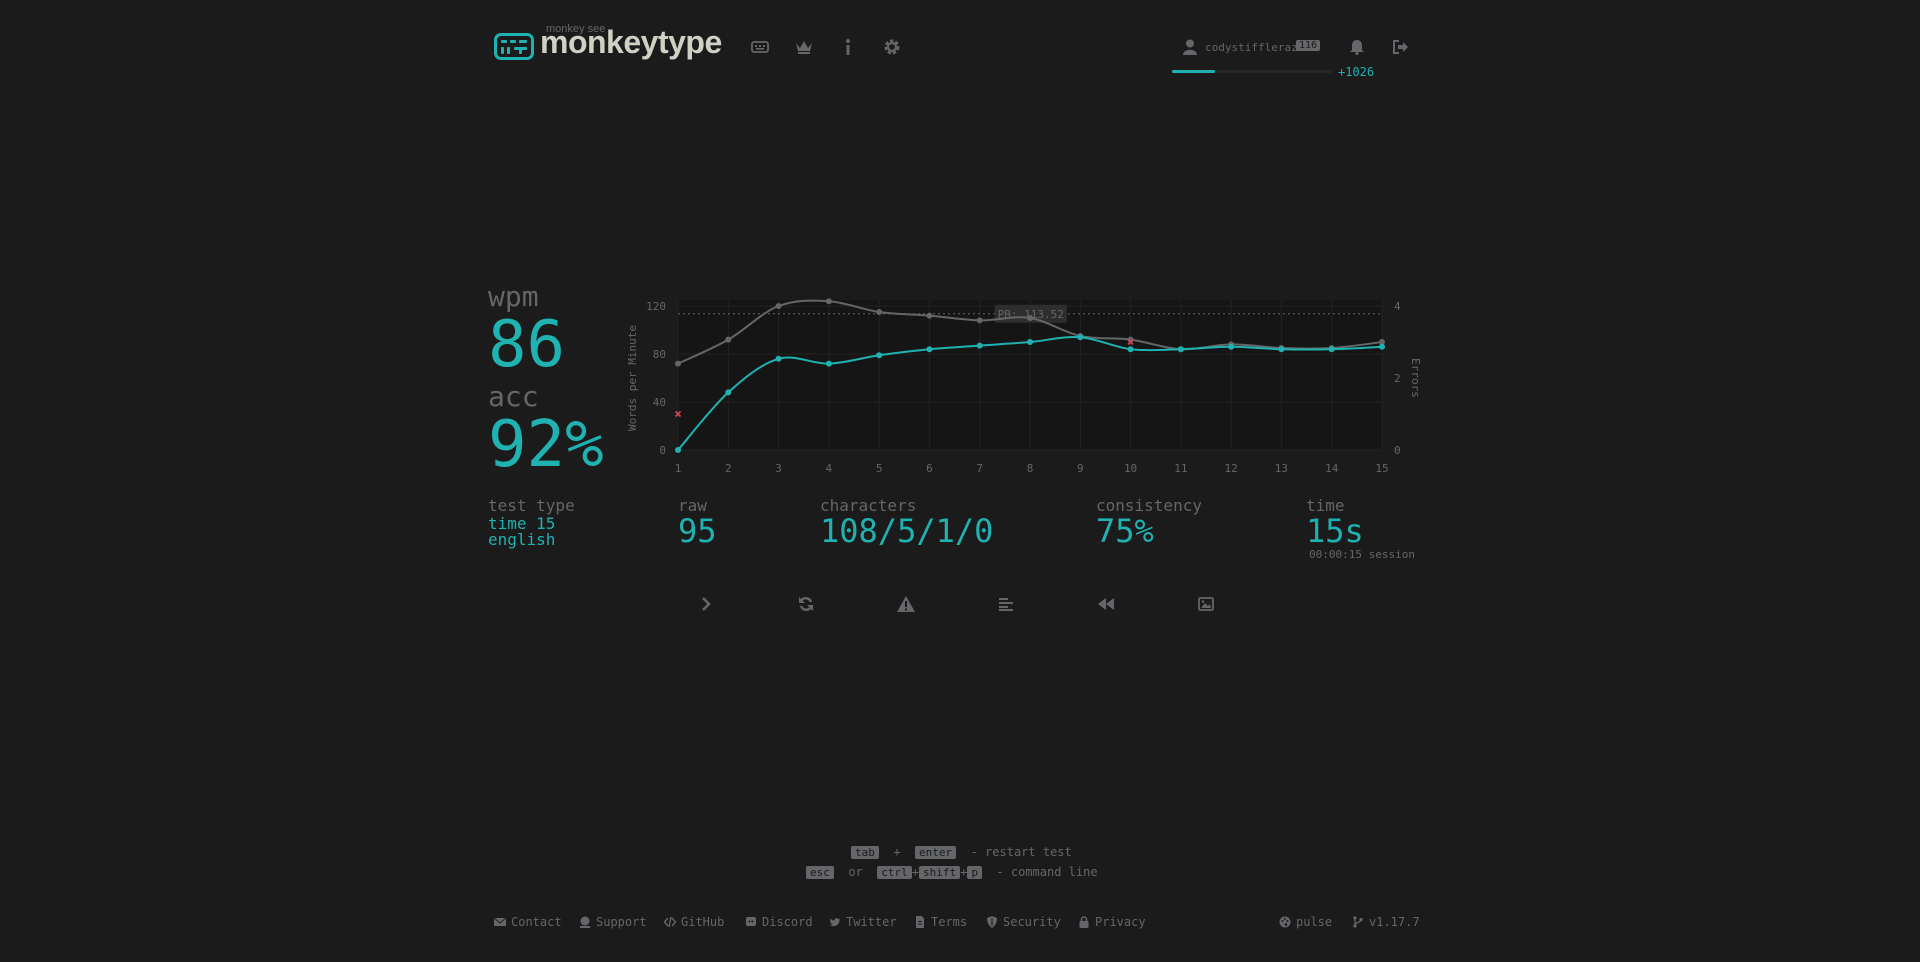 This screenshot has height=962, width=1920. I want to click on raw-value: 95, so click(697, 531).